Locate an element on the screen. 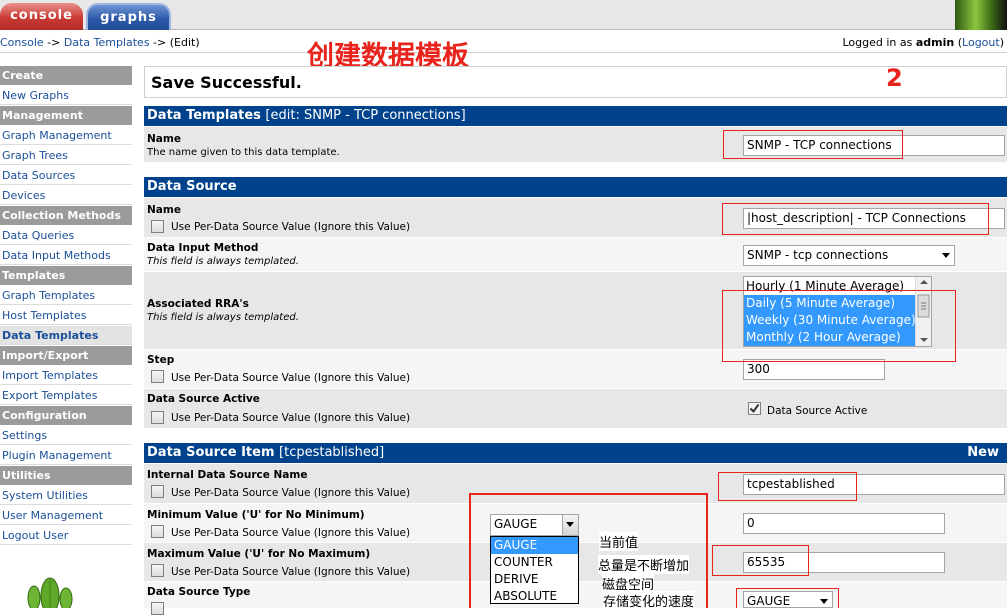  sidebar-item-graph-trees: Graph Trees is located at coordinates (66, 155).